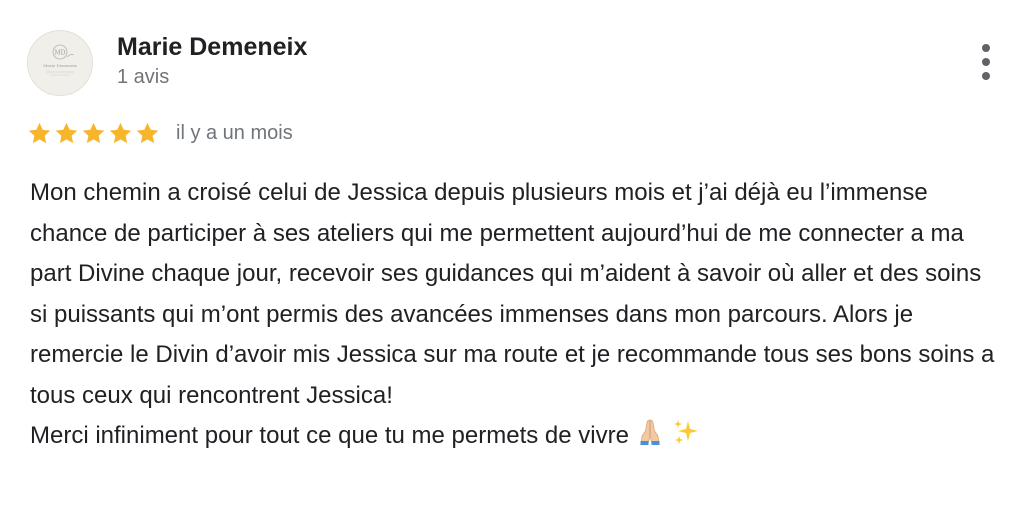 Image resolution: width=1024 pixels, height=510 pixels. I want to click on rating-row: il y a un mois, so click(160, 133).